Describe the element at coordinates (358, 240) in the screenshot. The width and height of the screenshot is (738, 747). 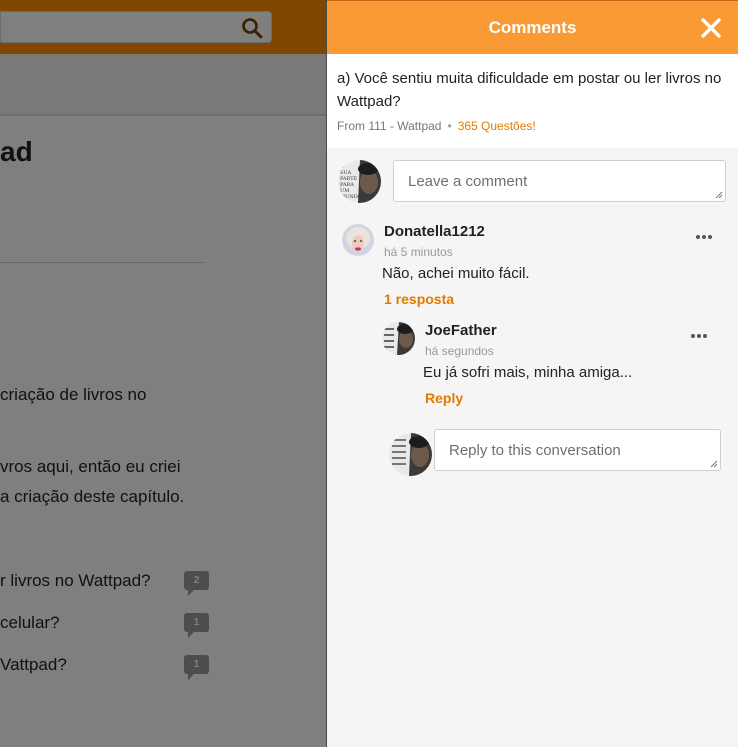
I see `commenter-avatar` at that location.